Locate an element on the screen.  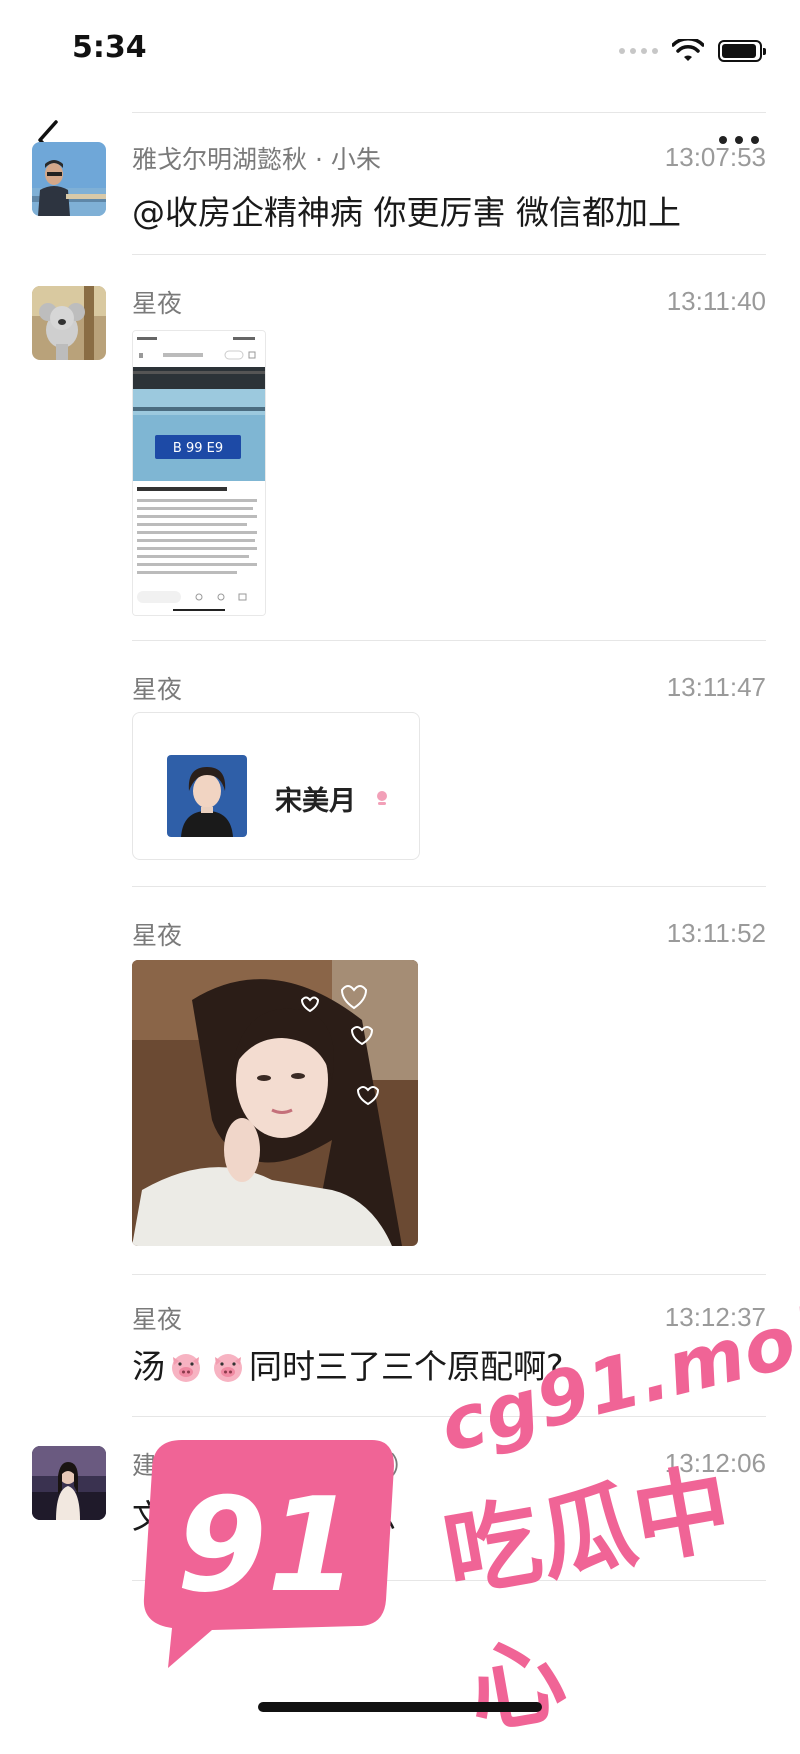
message-text-part: 汤 is located at coordinates (148, 1366).